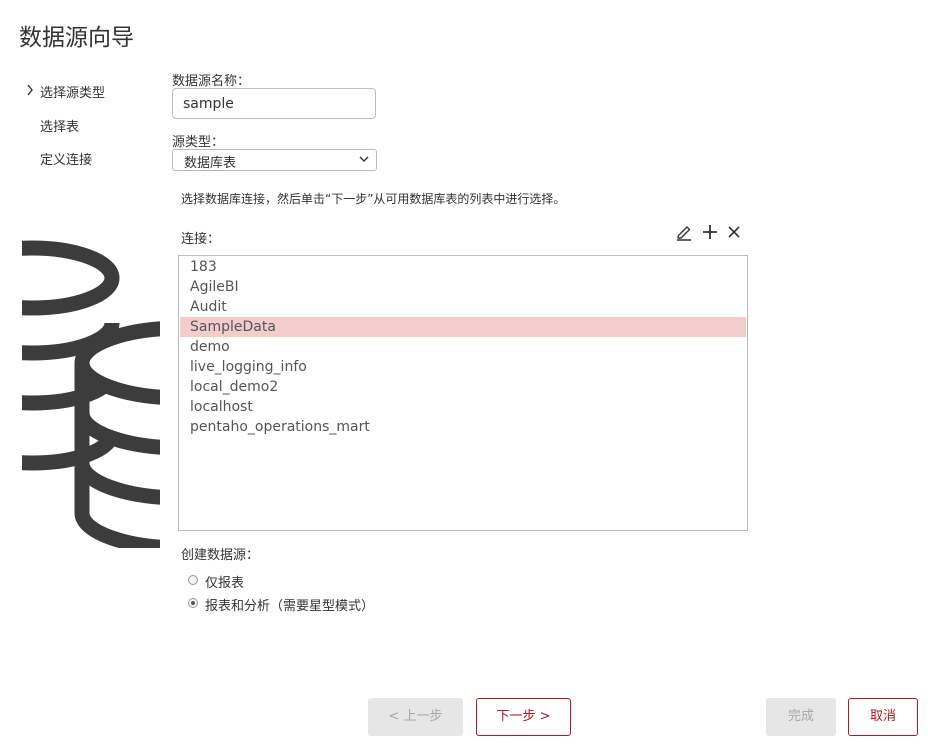 This screenshot has height=743, width=934. Describe the element at coordinates (198, 142) in the screenshot. I see `source-type-label: 源类型：` at that location.